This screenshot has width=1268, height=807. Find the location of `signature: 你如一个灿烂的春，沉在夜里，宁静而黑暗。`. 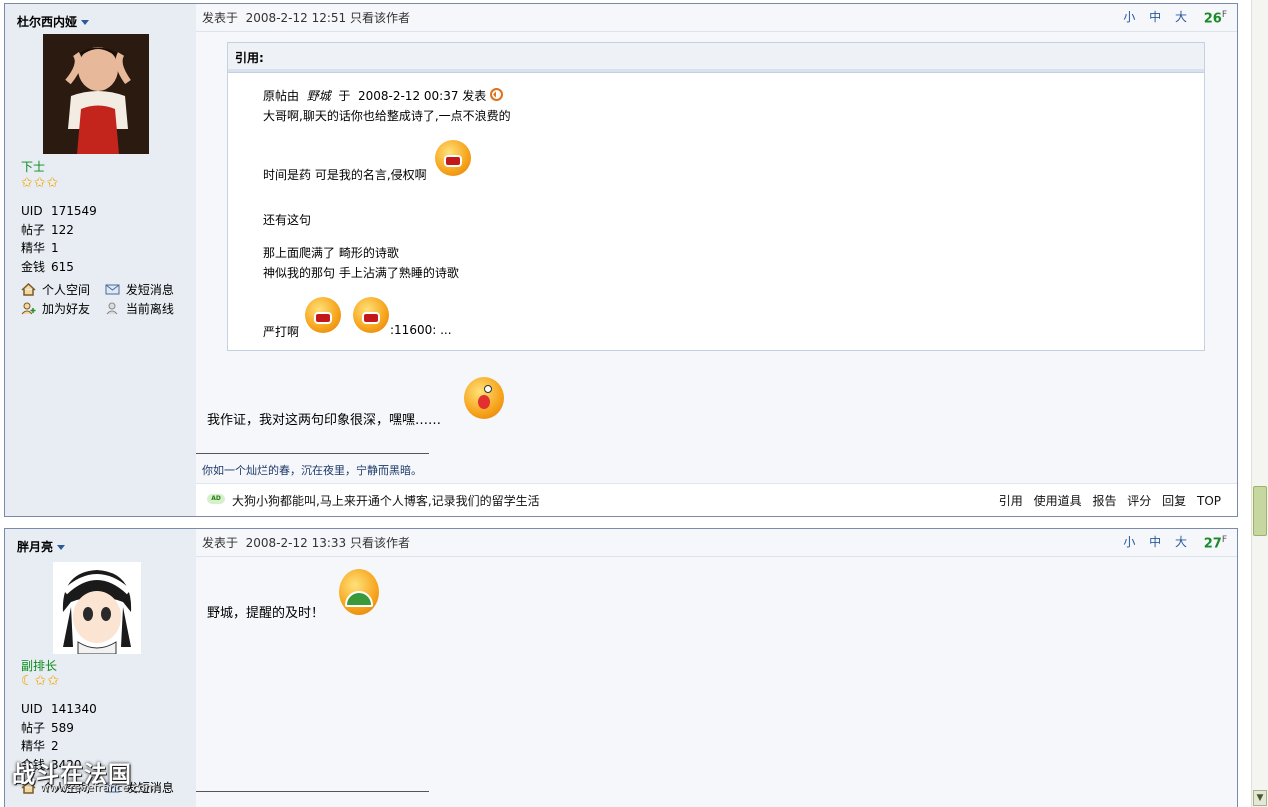

signature: 你如一个灿烂的春，沉在夜里，宁静而黑暗。 is located at coordinates (312, 470).